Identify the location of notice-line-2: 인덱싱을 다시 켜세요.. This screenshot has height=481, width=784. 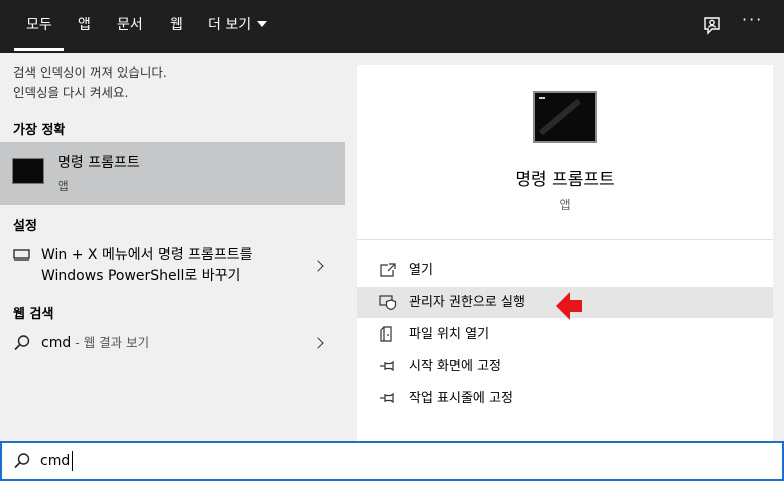
(71, 92).